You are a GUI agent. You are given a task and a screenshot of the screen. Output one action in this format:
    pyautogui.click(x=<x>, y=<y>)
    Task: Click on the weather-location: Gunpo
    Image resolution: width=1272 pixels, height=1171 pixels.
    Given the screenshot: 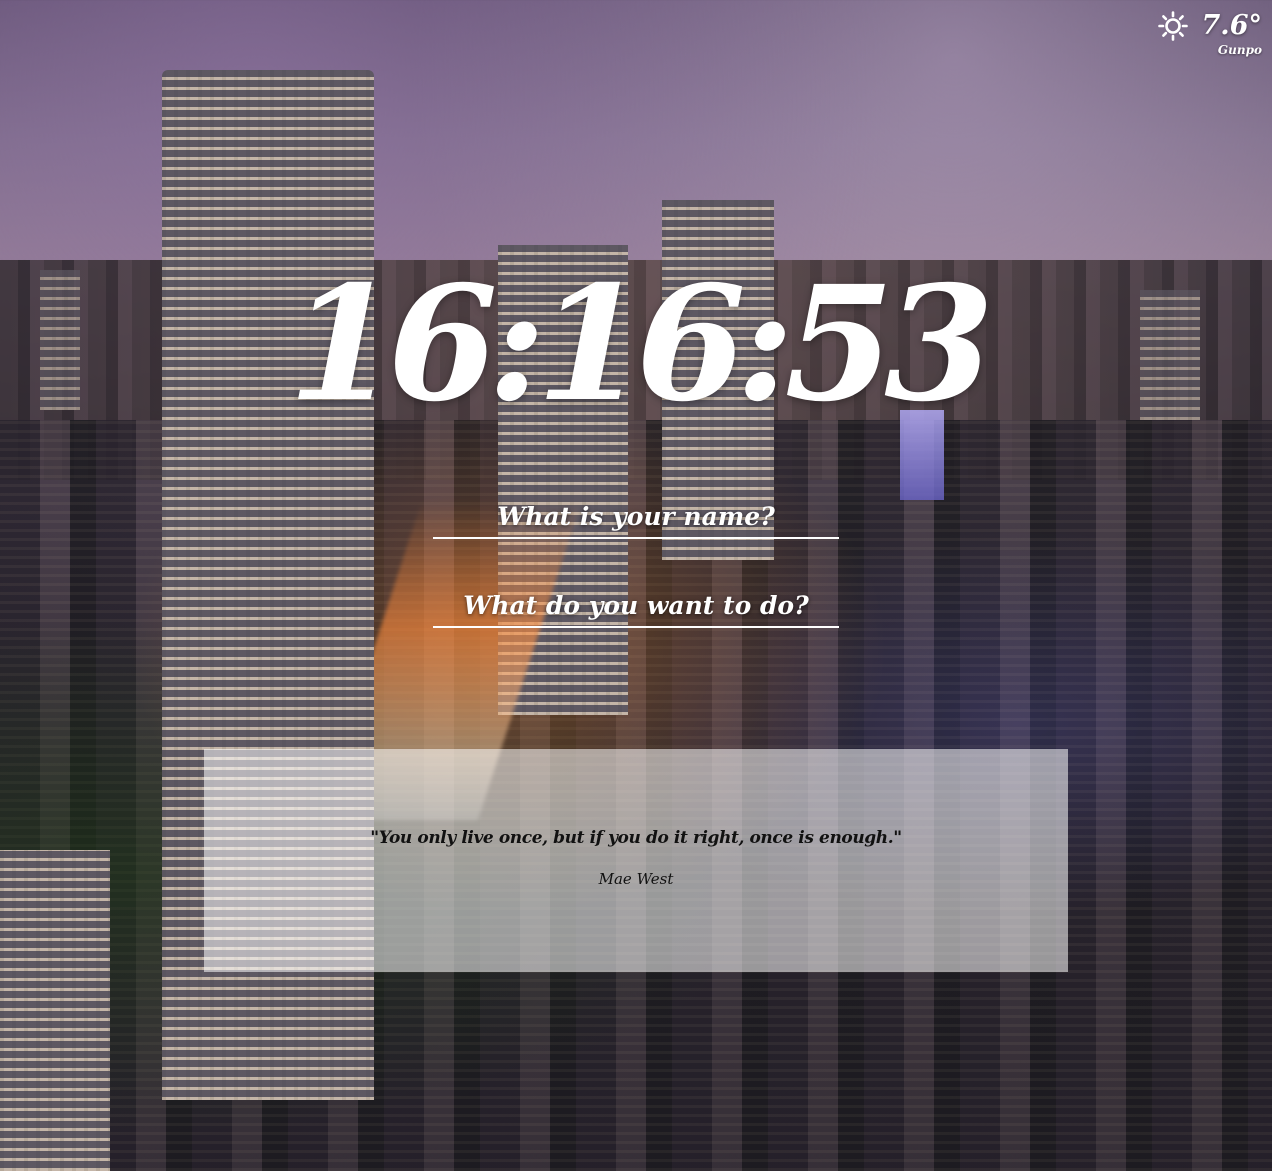 What is the action you would take?
    pyautogui.click(x=1239, y=50)
    